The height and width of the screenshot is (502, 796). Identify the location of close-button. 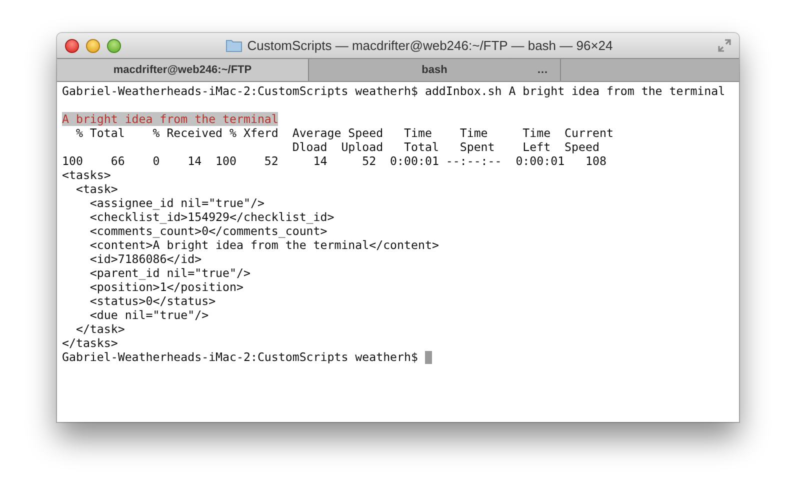
(72, 45).